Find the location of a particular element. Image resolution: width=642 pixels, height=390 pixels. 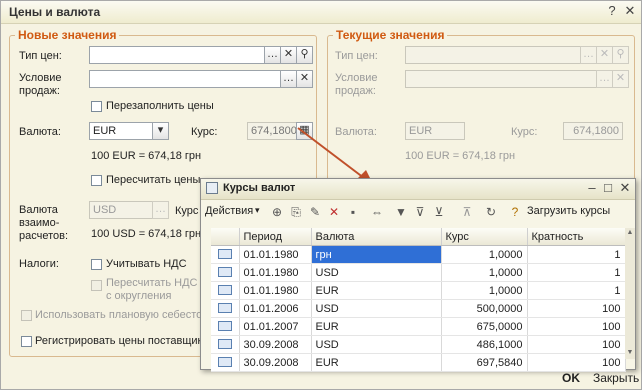

vertical-scrollbar: ▲ ▼ is located at coordinates (630, 293).